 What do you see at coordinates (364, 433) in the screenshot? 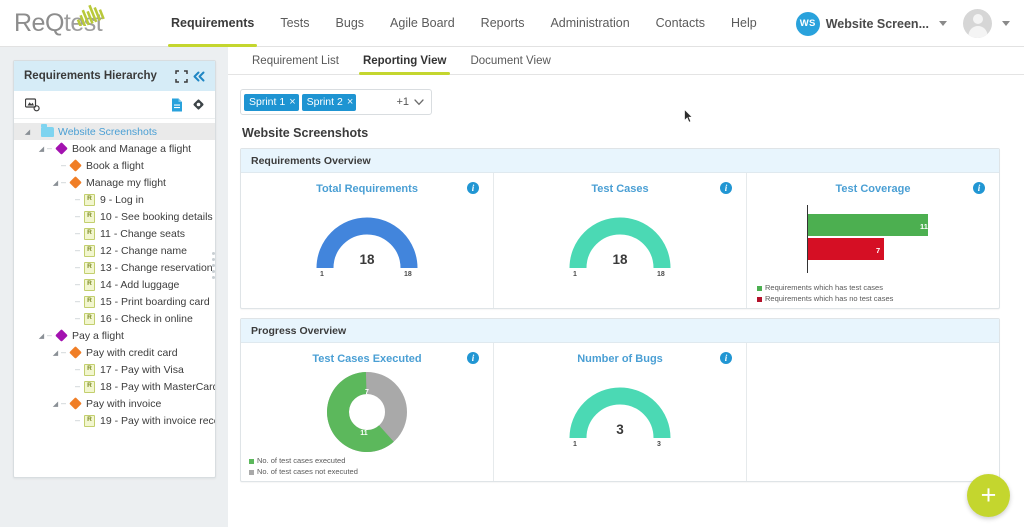
I see `donut-slice-label: 11` at bounding box center [364, 433].